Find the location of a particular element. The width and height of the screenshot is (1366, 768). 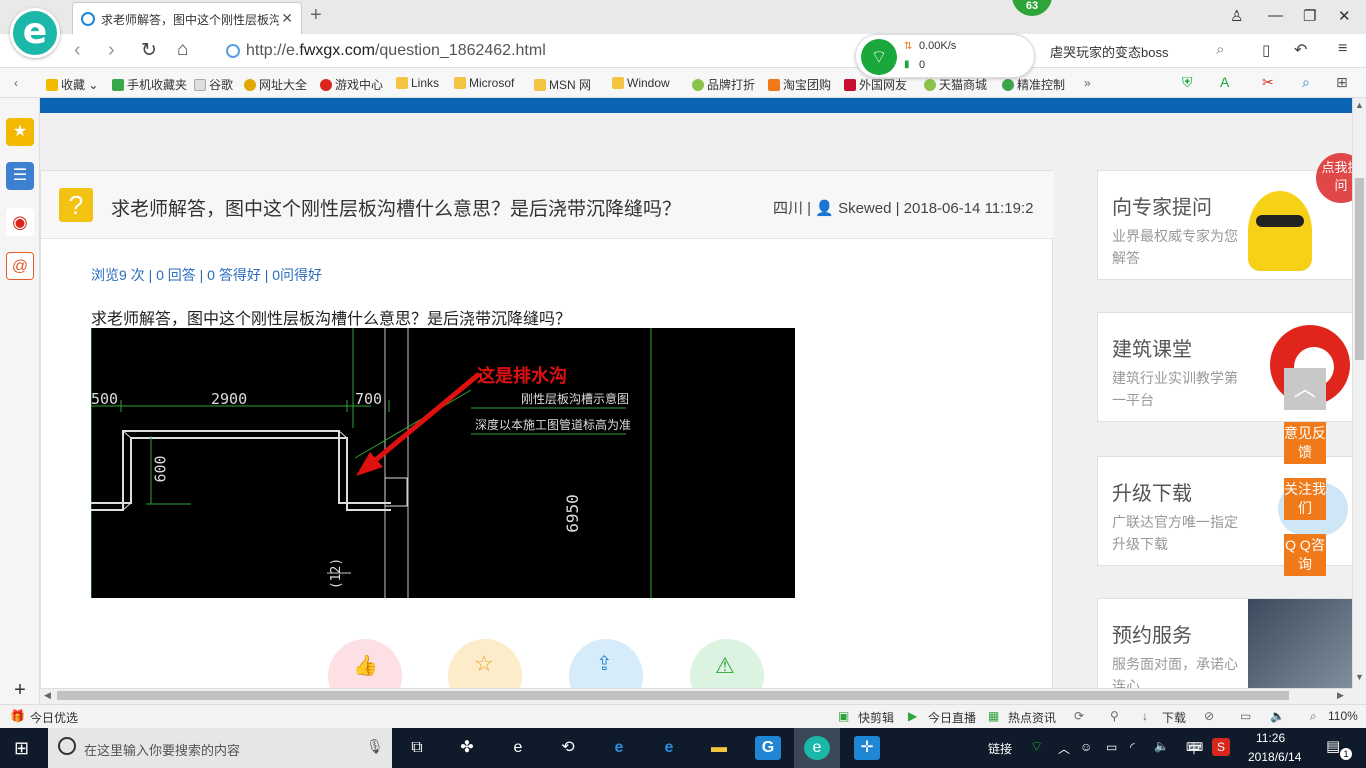

forward-icon: › is located at coordinates (111, 50).